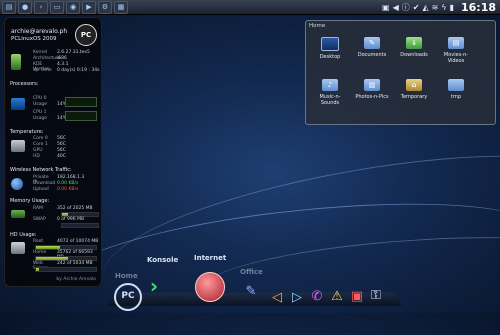 The width and height of the screenshot is (500, 335). I want to click on folder-photos-n-pics: ▨ Photos-n-Pics, so click(372, 89).